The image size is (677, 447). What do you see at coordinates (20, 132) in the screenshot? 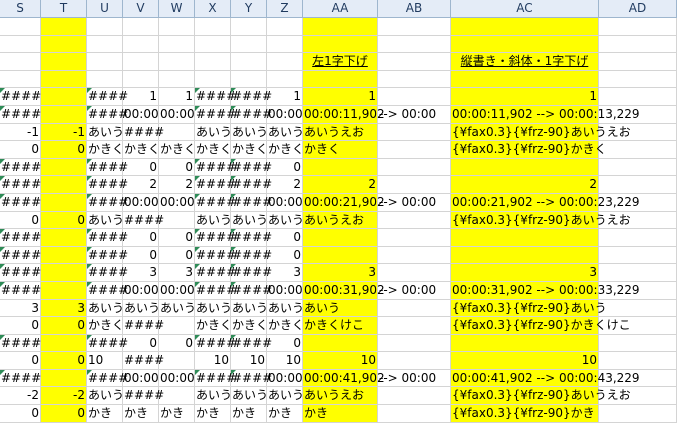
I see `cell-s: -1` at bounding box center [20, 132].